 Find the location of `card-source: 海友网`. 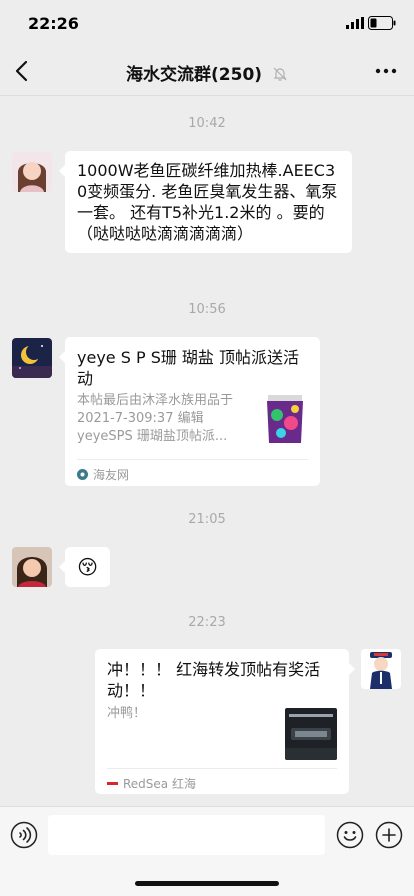

card-source: 海友网 is located at coordinates (103, 474).